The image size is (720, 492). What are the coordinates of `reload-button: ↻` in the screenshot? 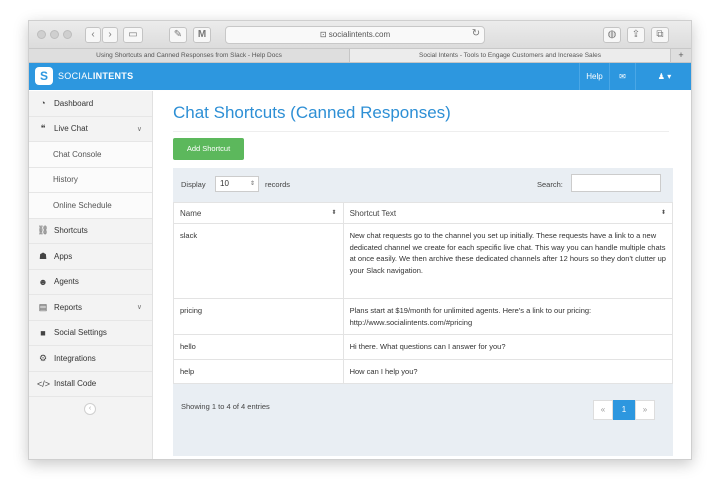 It's located at (476, 35).